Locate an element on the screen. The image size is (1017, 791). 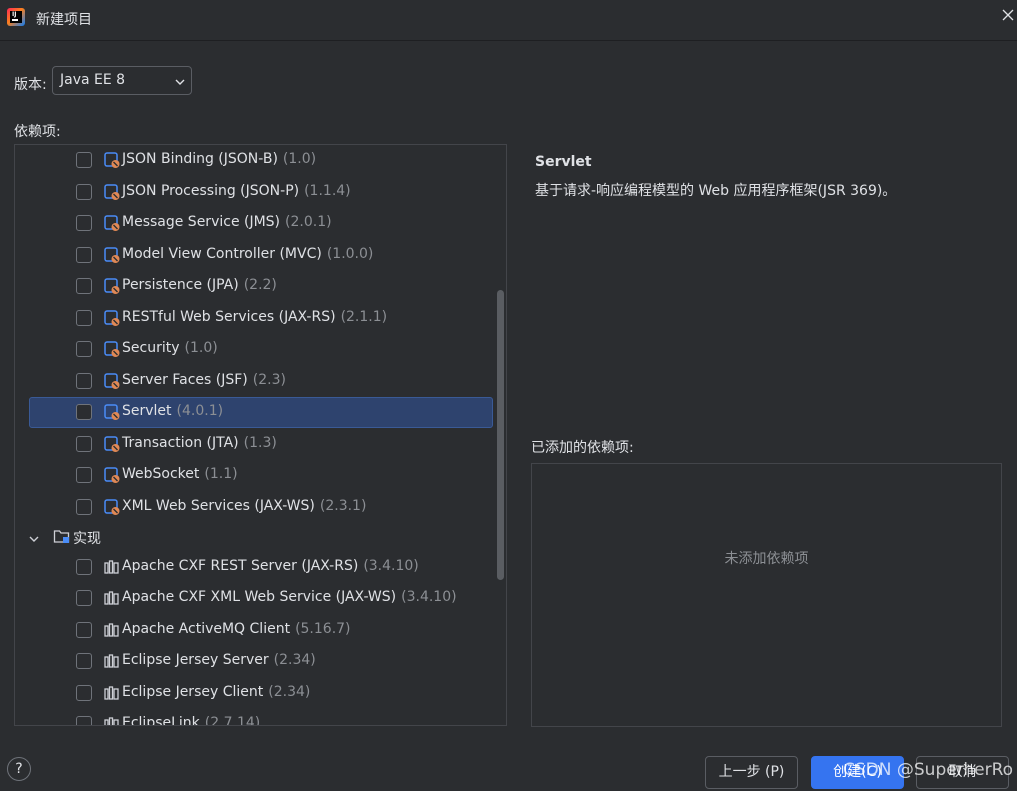
help-icon: ? is located at coordinates (19, 769).